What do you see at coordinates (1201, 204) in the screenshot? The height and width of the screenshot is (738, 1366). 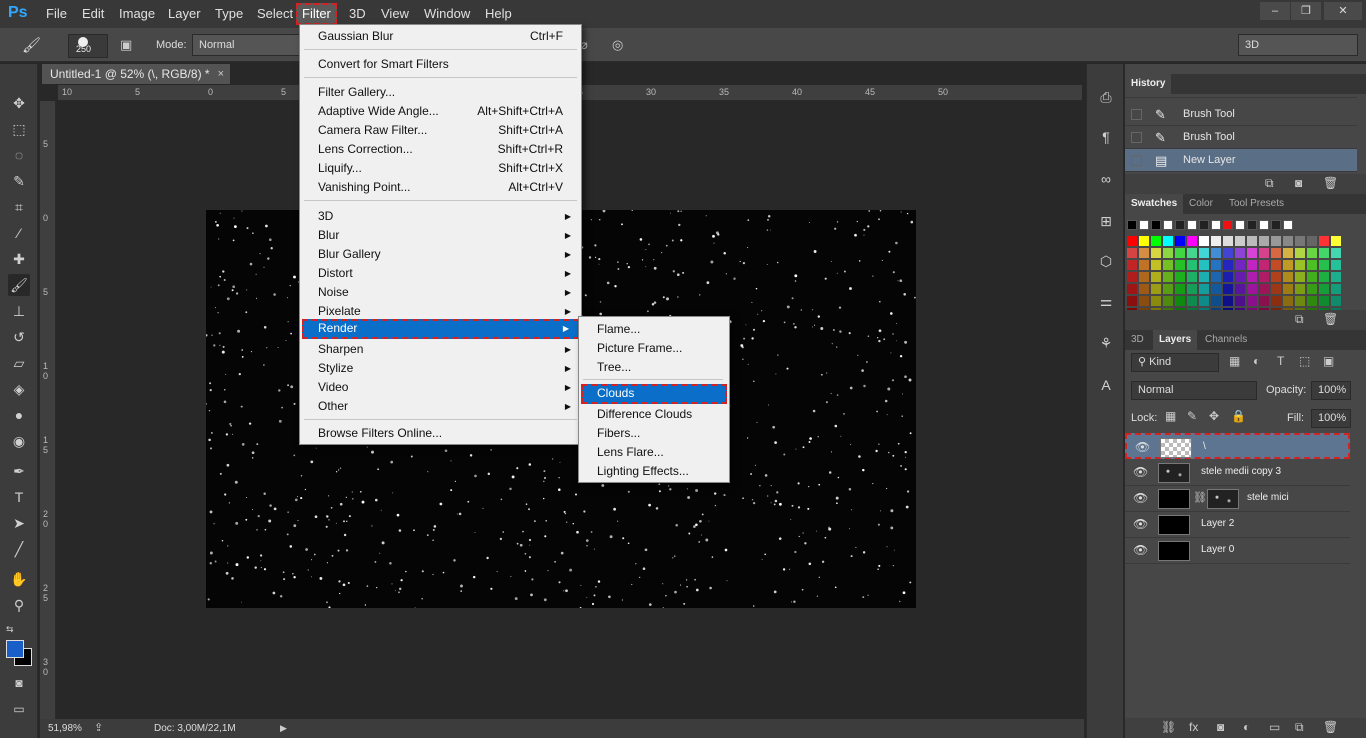 I see `tab-color: Color` at bounding box center [1201, 204].